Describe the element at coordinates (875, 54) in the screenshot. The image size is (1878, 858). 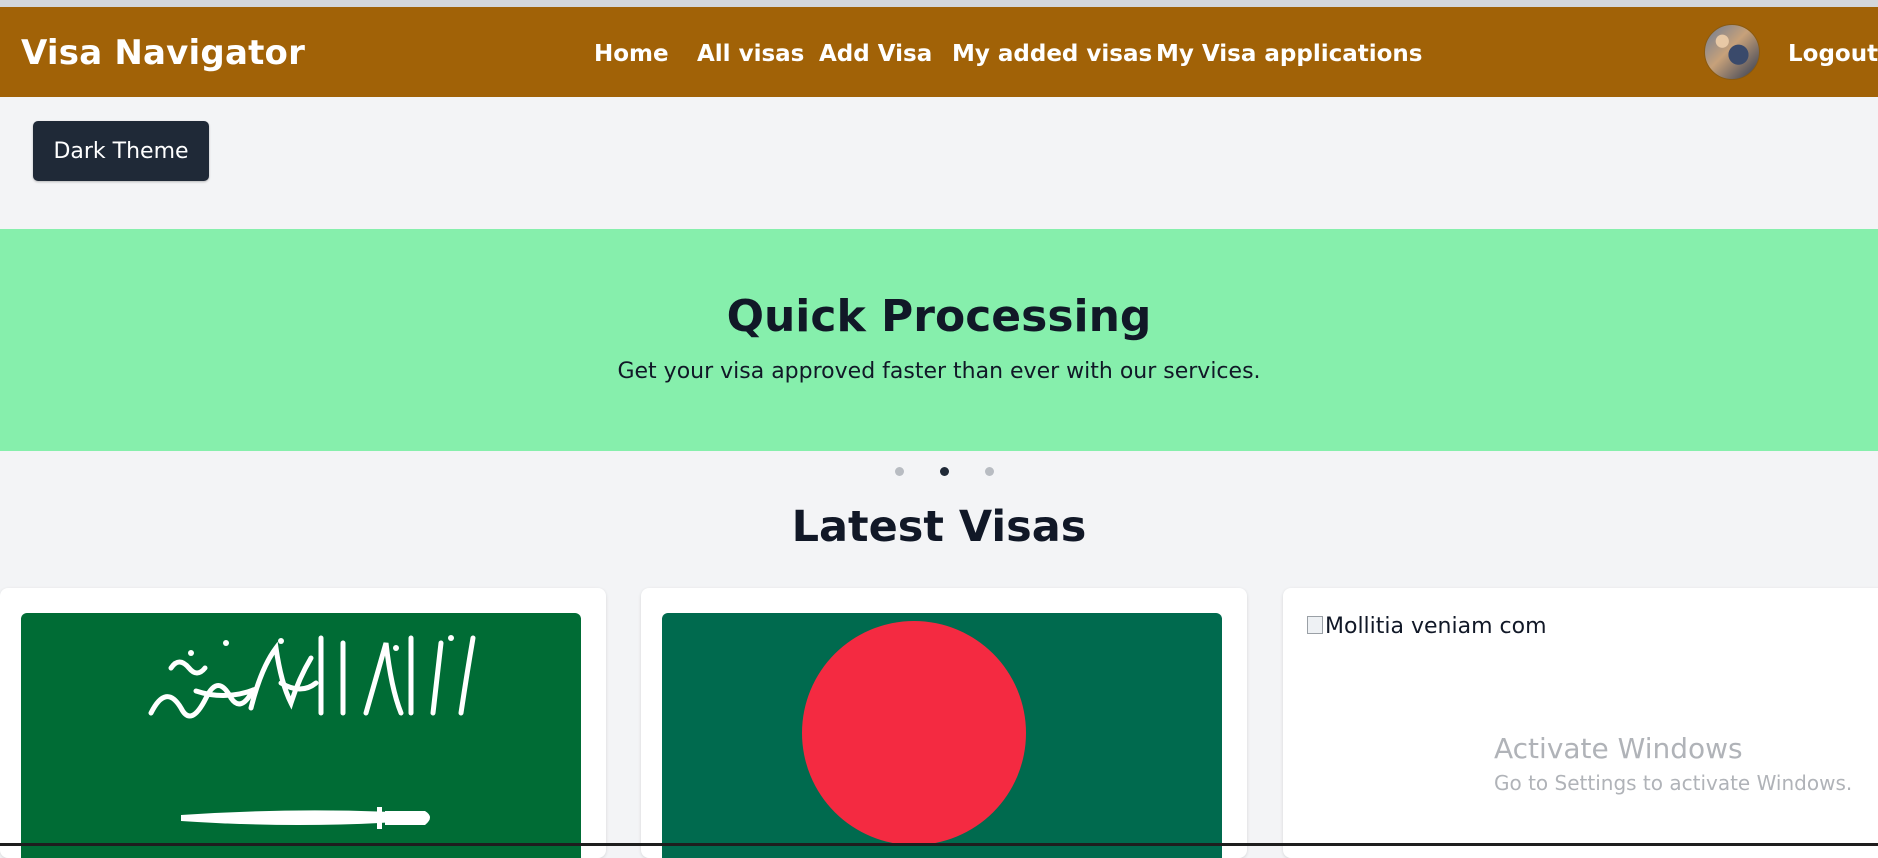
I see `nav-link-add-visa: Add Visa` at that location.